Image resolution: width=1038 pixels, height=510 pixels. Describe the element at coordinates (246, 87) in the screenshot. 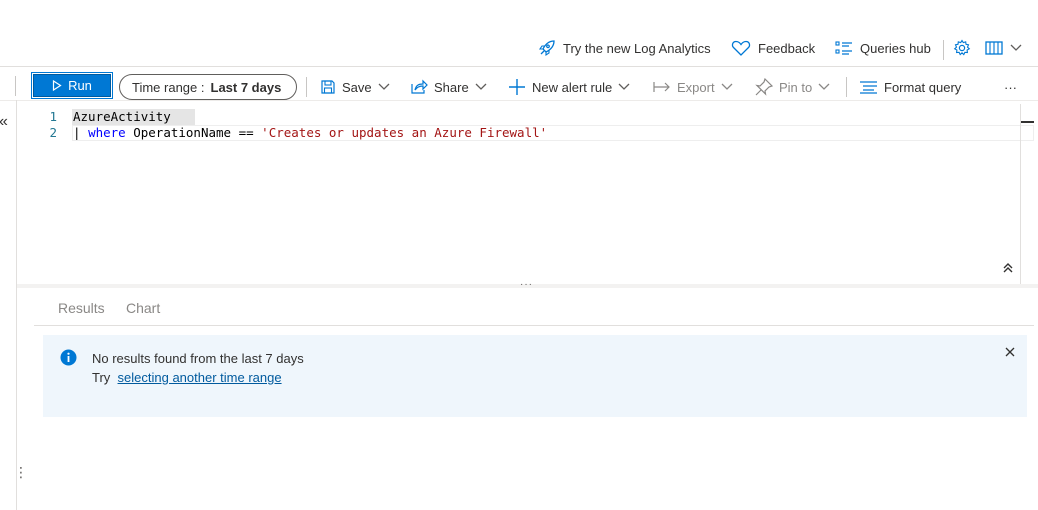

I see `time-range-value: Last 7 days` at that location.